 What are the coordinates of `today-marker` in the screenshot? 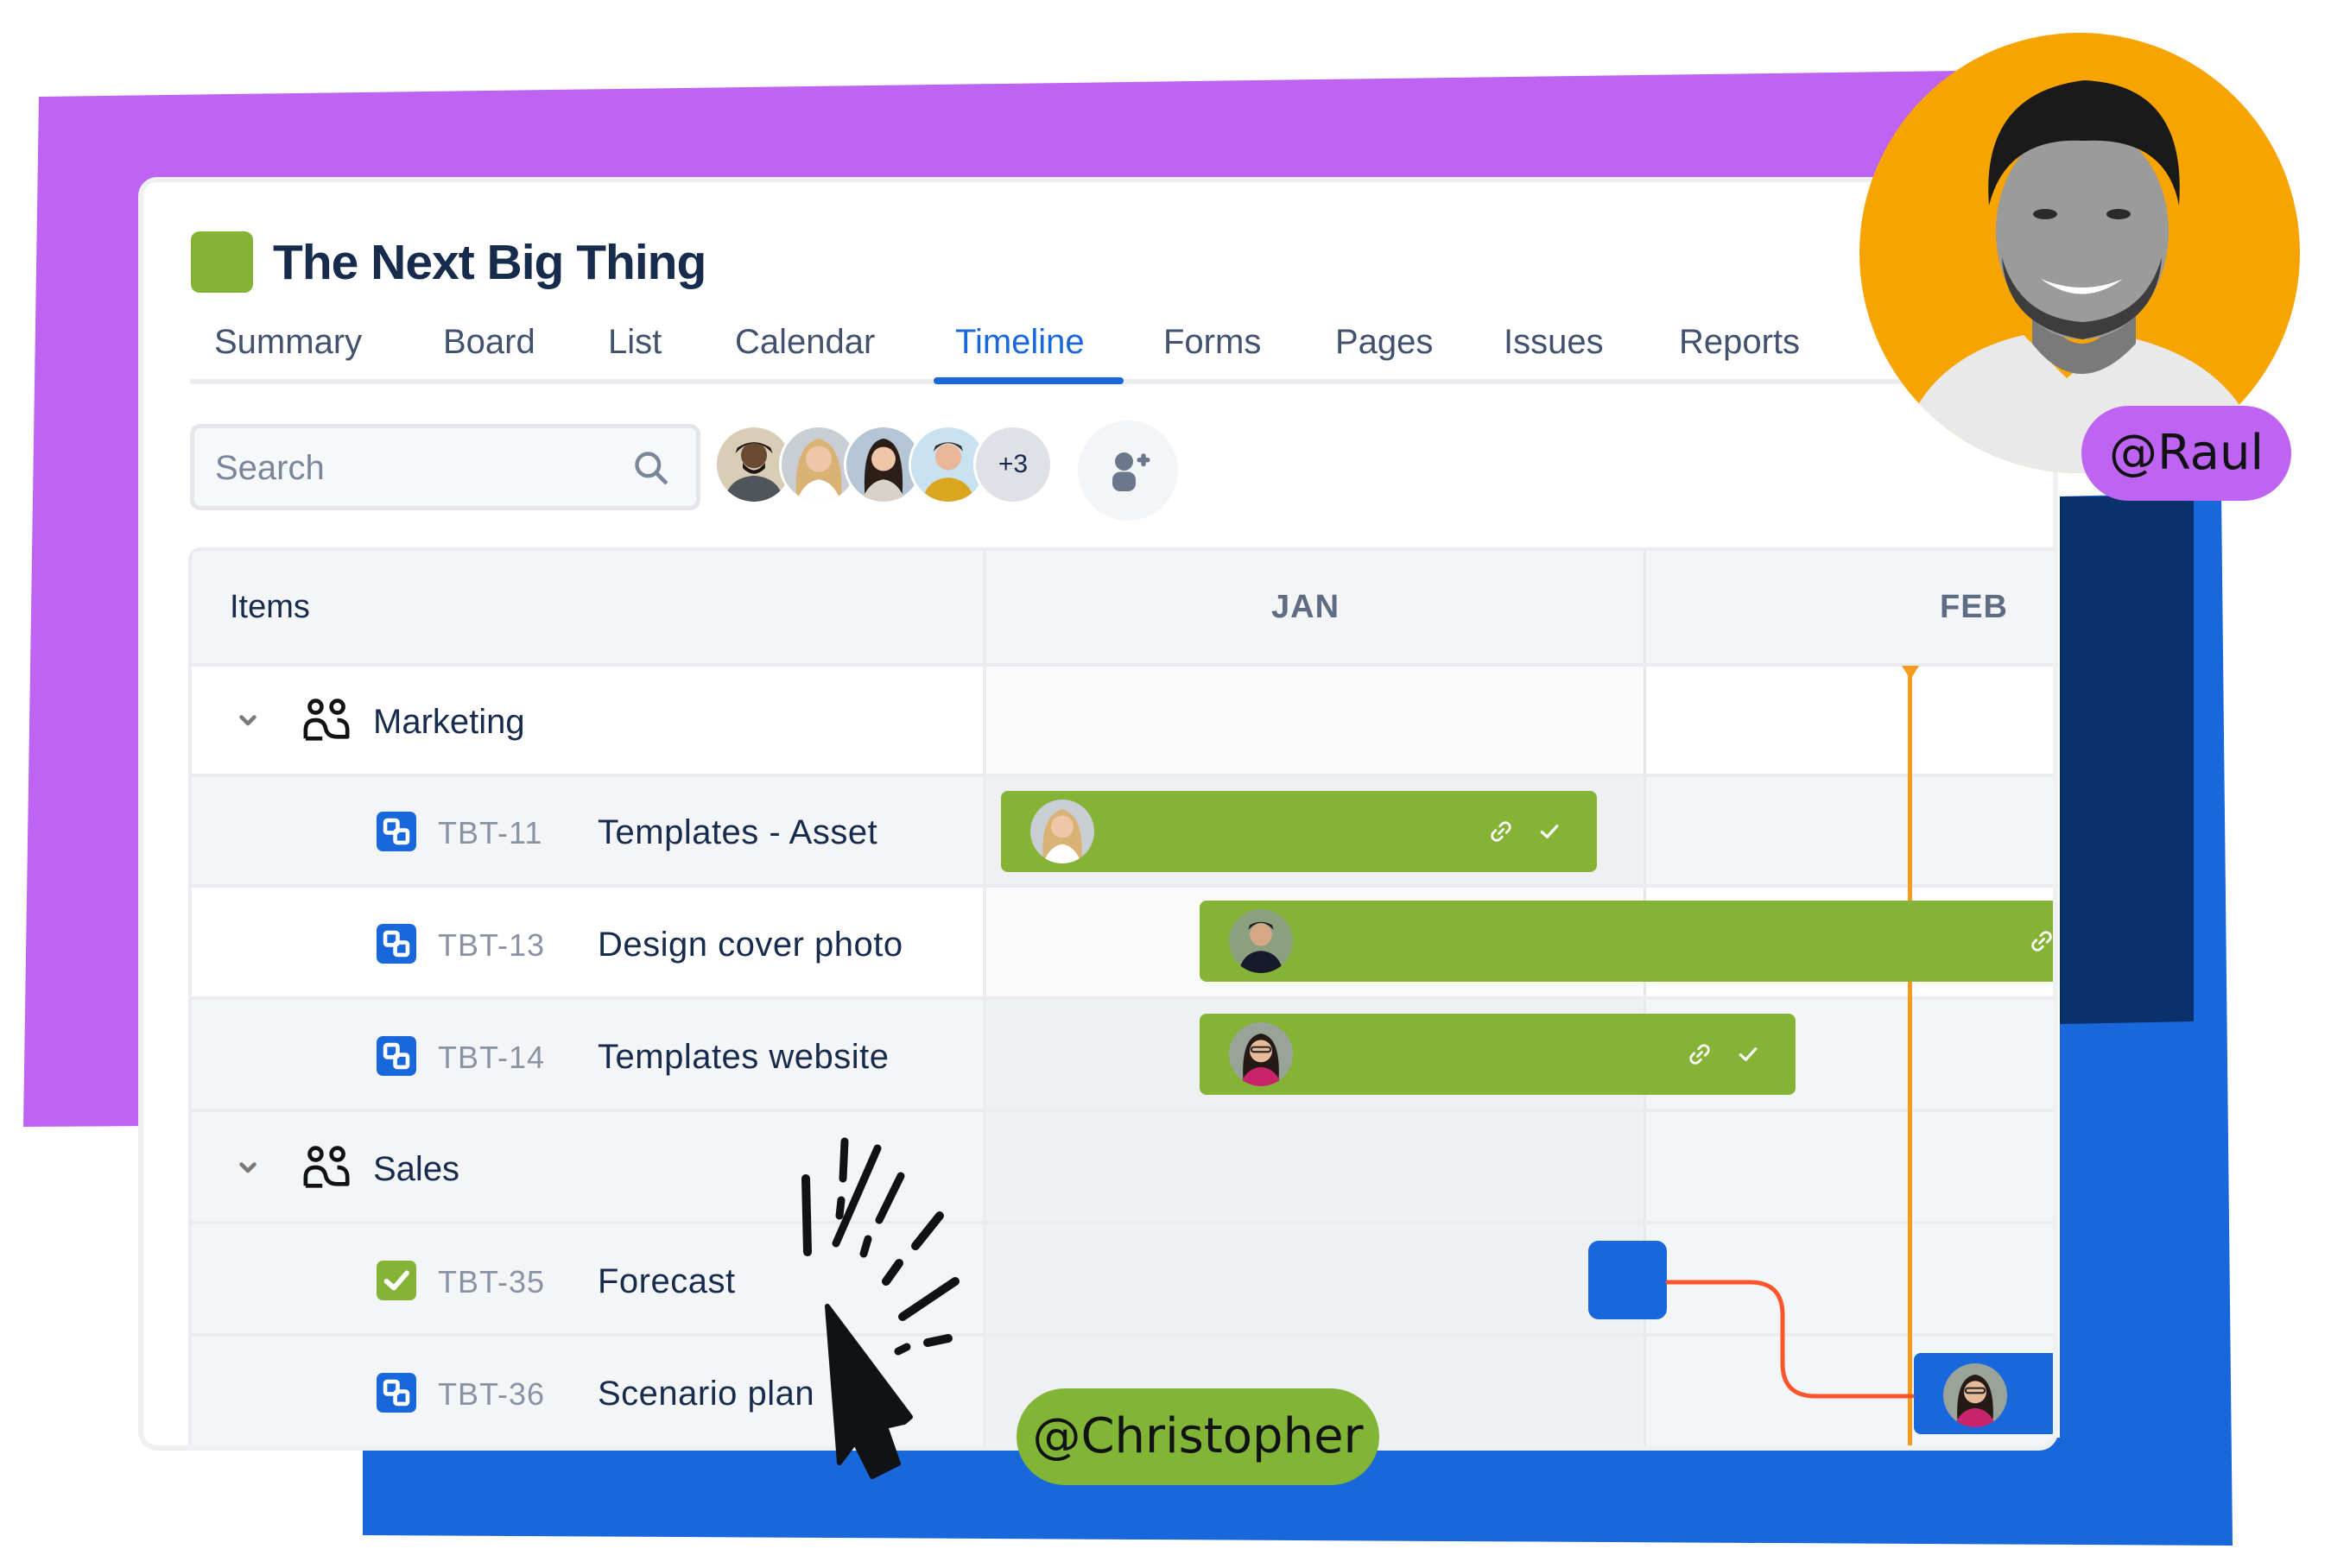 It's located at (1910, 1056).